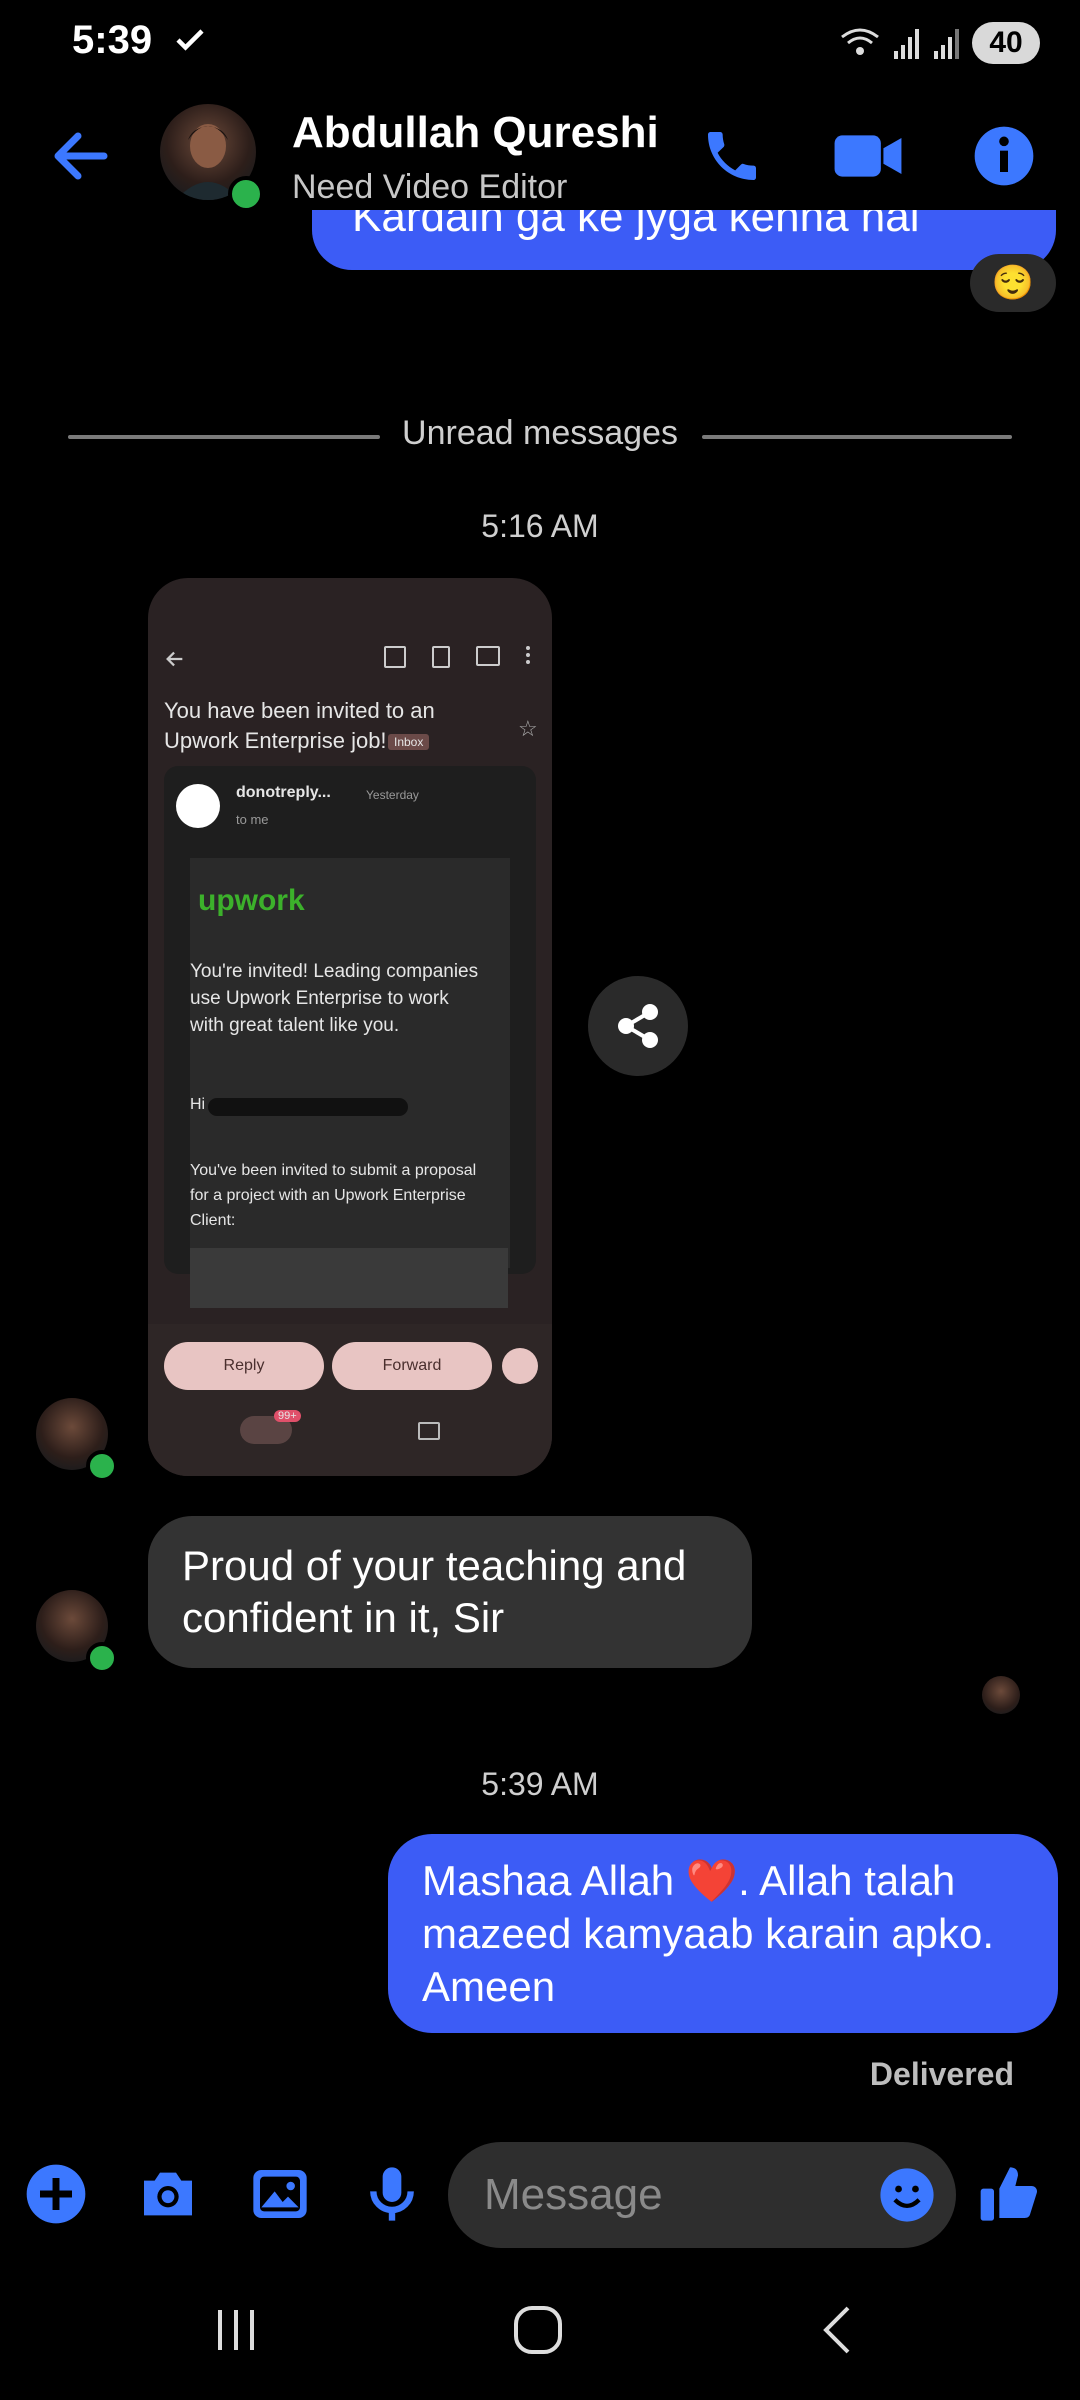 Image resolution: width=1080 pixels, height=2400 pixels. I want to click on shot-project-box, so click(349, 1278).